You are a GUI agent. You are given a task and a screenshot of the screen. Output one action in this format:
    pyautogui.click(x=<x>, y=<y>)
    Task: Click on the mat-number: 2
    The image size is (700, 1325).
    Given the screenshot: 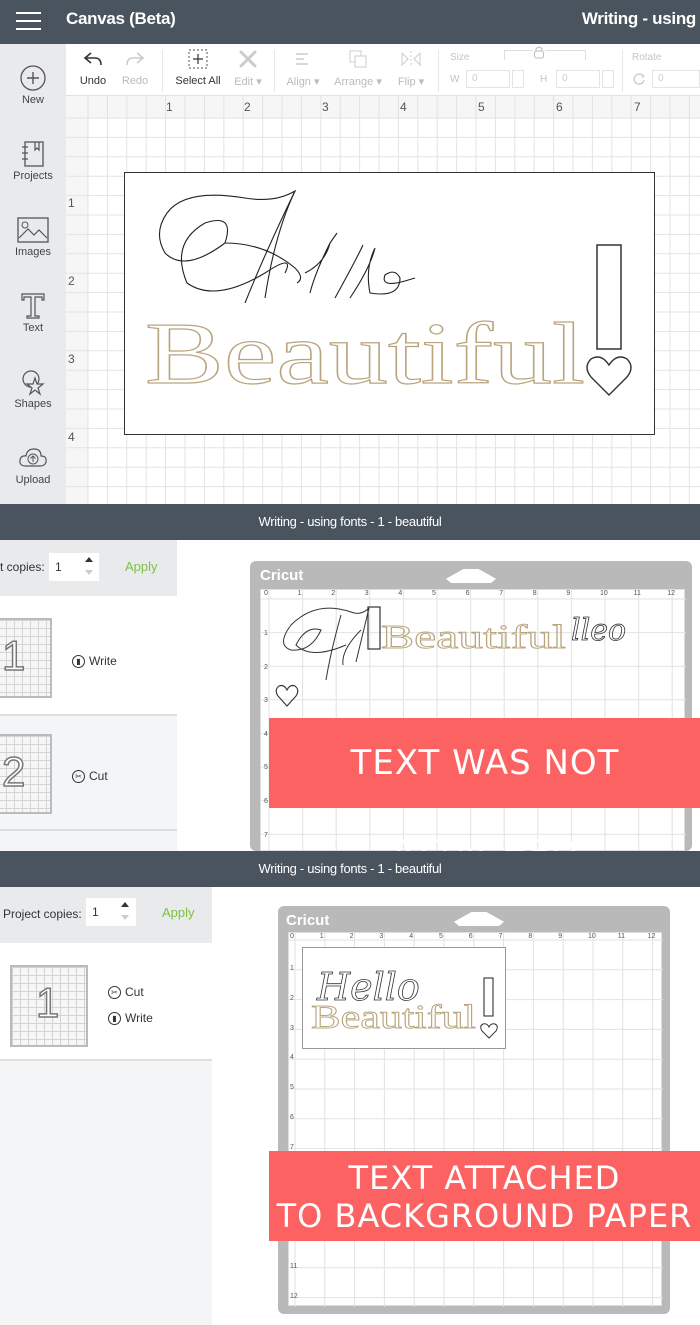 What is the action you would take?
    pyautogui.click(x=13, y=771)
    